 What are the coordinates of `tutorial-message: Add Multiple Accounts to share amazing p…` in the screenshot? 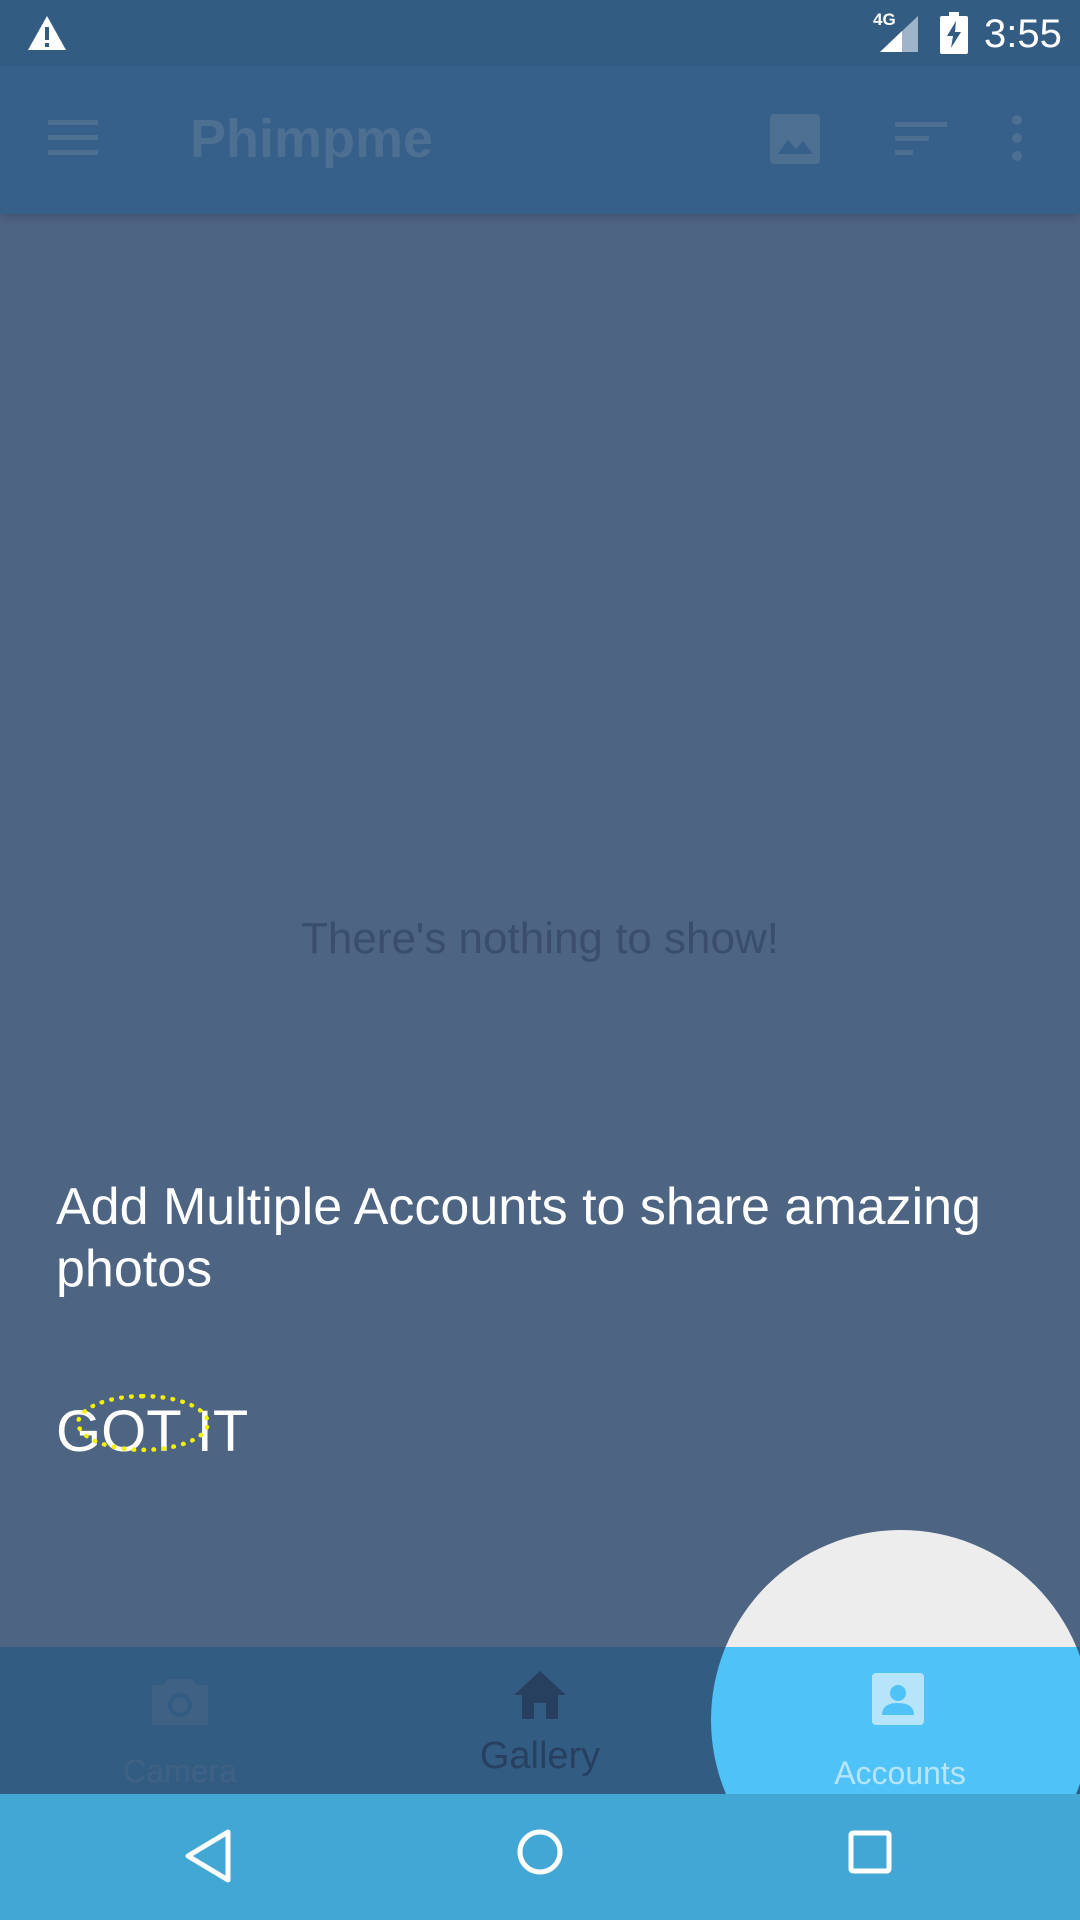 It's located at (518, 1238).